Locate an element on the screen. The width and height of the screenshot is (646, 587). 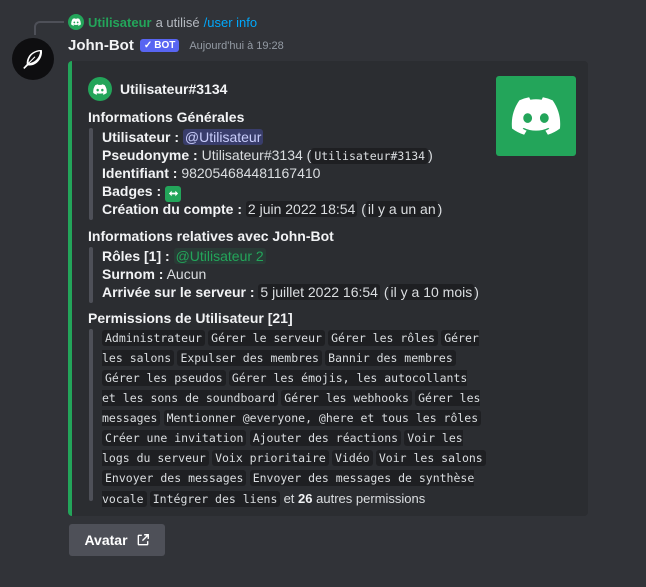
bot-badge-label: BOT is located at coordinates (165, 45).